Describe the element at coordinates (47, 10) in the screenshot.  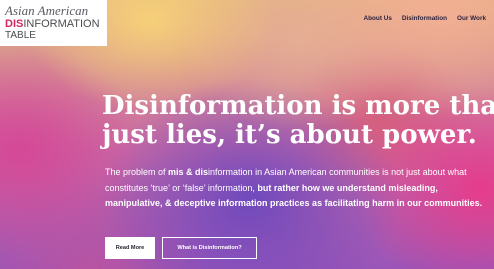
I see `logo-title: Asian American` at that location.